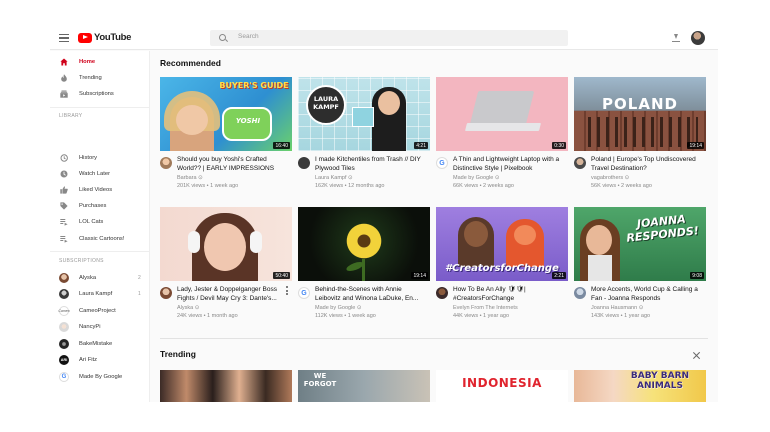  Describe the element at coordinates (64, 78) in the screenshot. I see `flame-icon` at that location.